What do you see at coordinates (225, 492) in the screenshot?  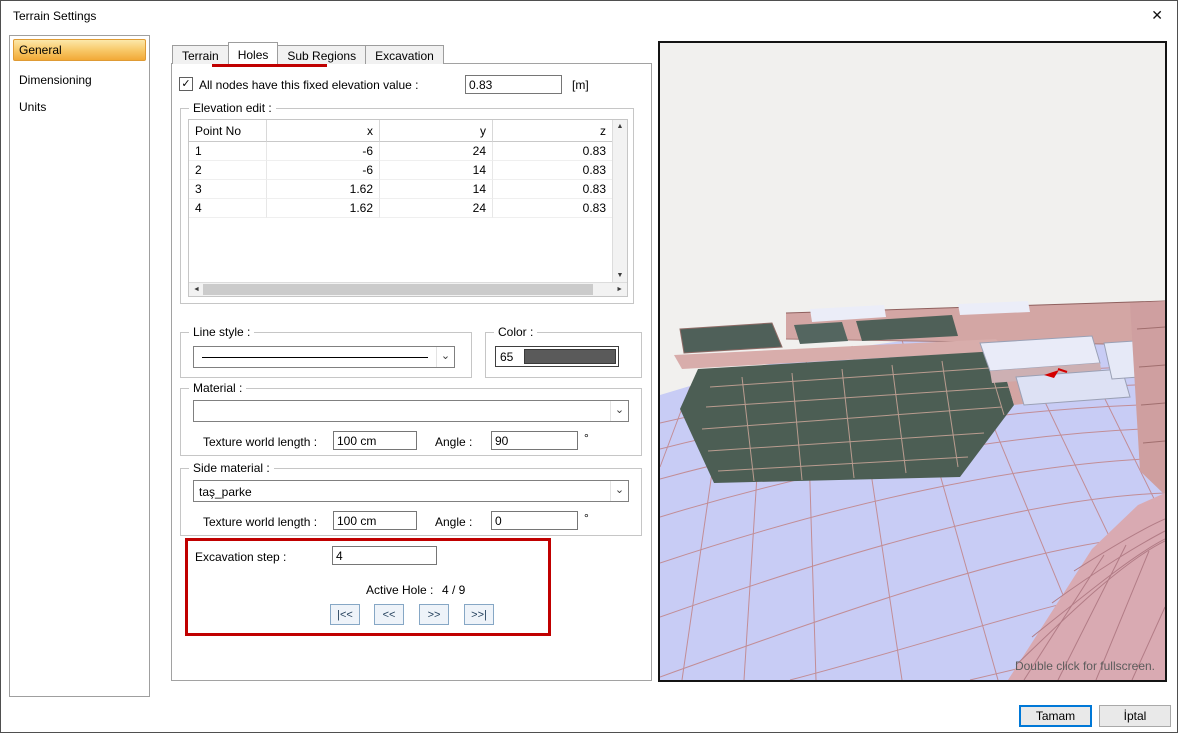 I see `side-material-selected-value: taş_parke` at bounding box center [225, 492].